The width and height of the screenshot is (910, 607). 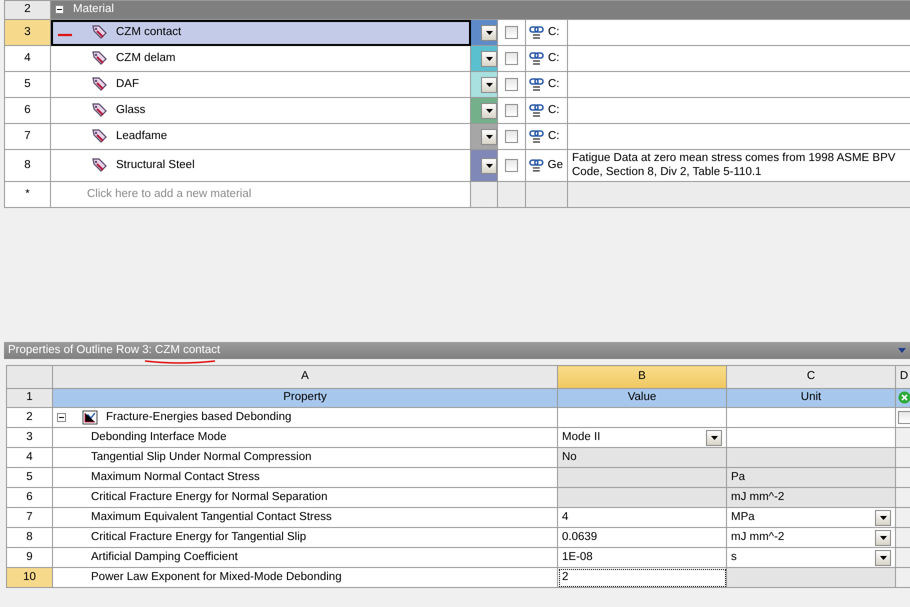 What do you see at coordinates (569, 457) in the screenshot?
I see `value-field: No` at bounding box center [569, 457].